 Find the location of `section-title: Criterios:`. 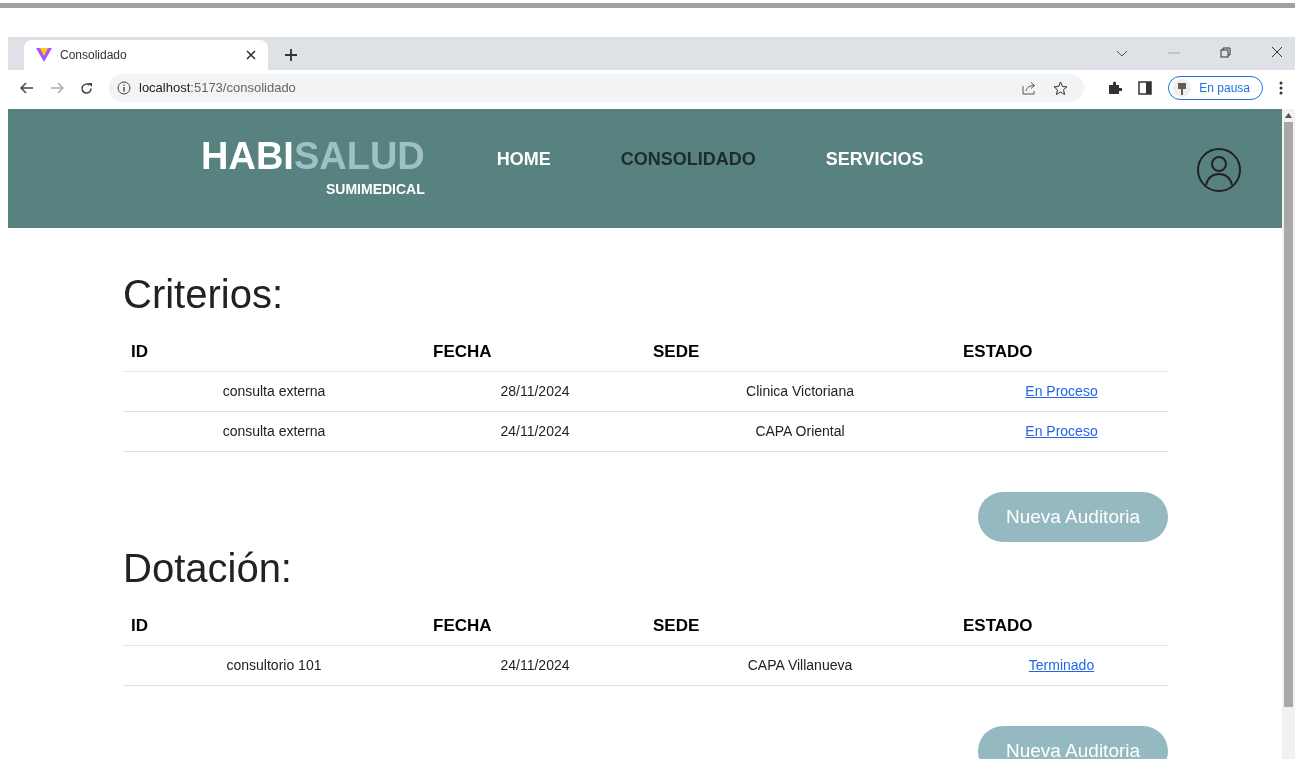

section-title: Criterios: is located at coordinates (204, 294).